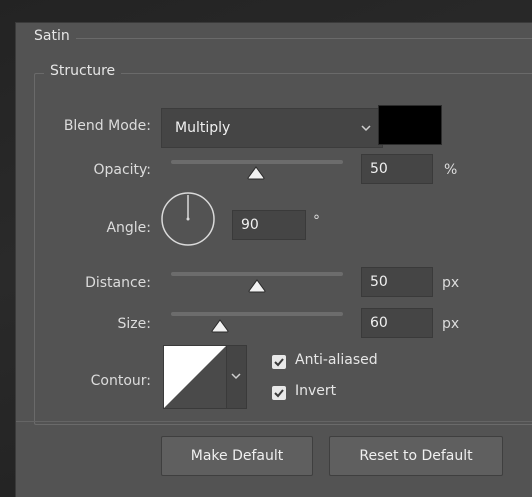  What do you see at coordinates (134, 324) in the screenshot?
I see `size-label: Size:` at bounding box center [134, 324].